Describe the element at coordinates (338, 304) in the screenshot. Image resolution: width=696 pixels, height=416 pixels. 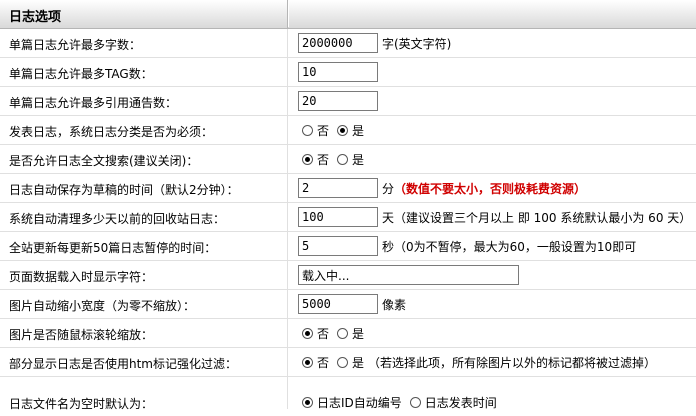
I see `image-width-input` at that location.